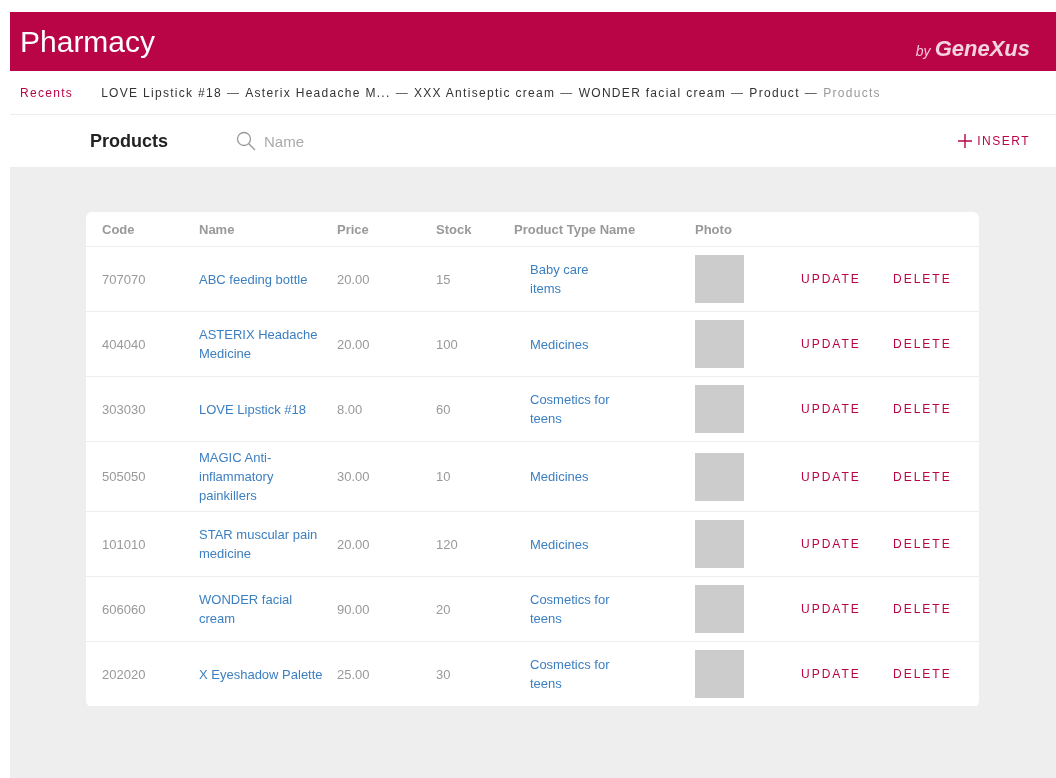 The image size is (1056, 778). I want to click on table-cell-text: 202020, so click(124, 674).